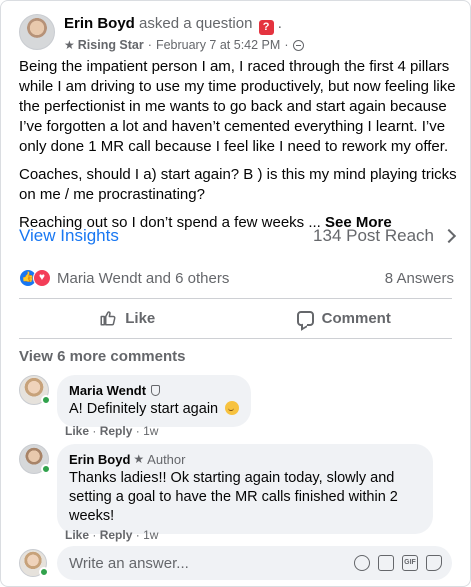 This screenshot has height=587, width=471. Describe the element at coordinates (196, 23) in the screenshot. I see `post-action-text: asked a question` at that location.